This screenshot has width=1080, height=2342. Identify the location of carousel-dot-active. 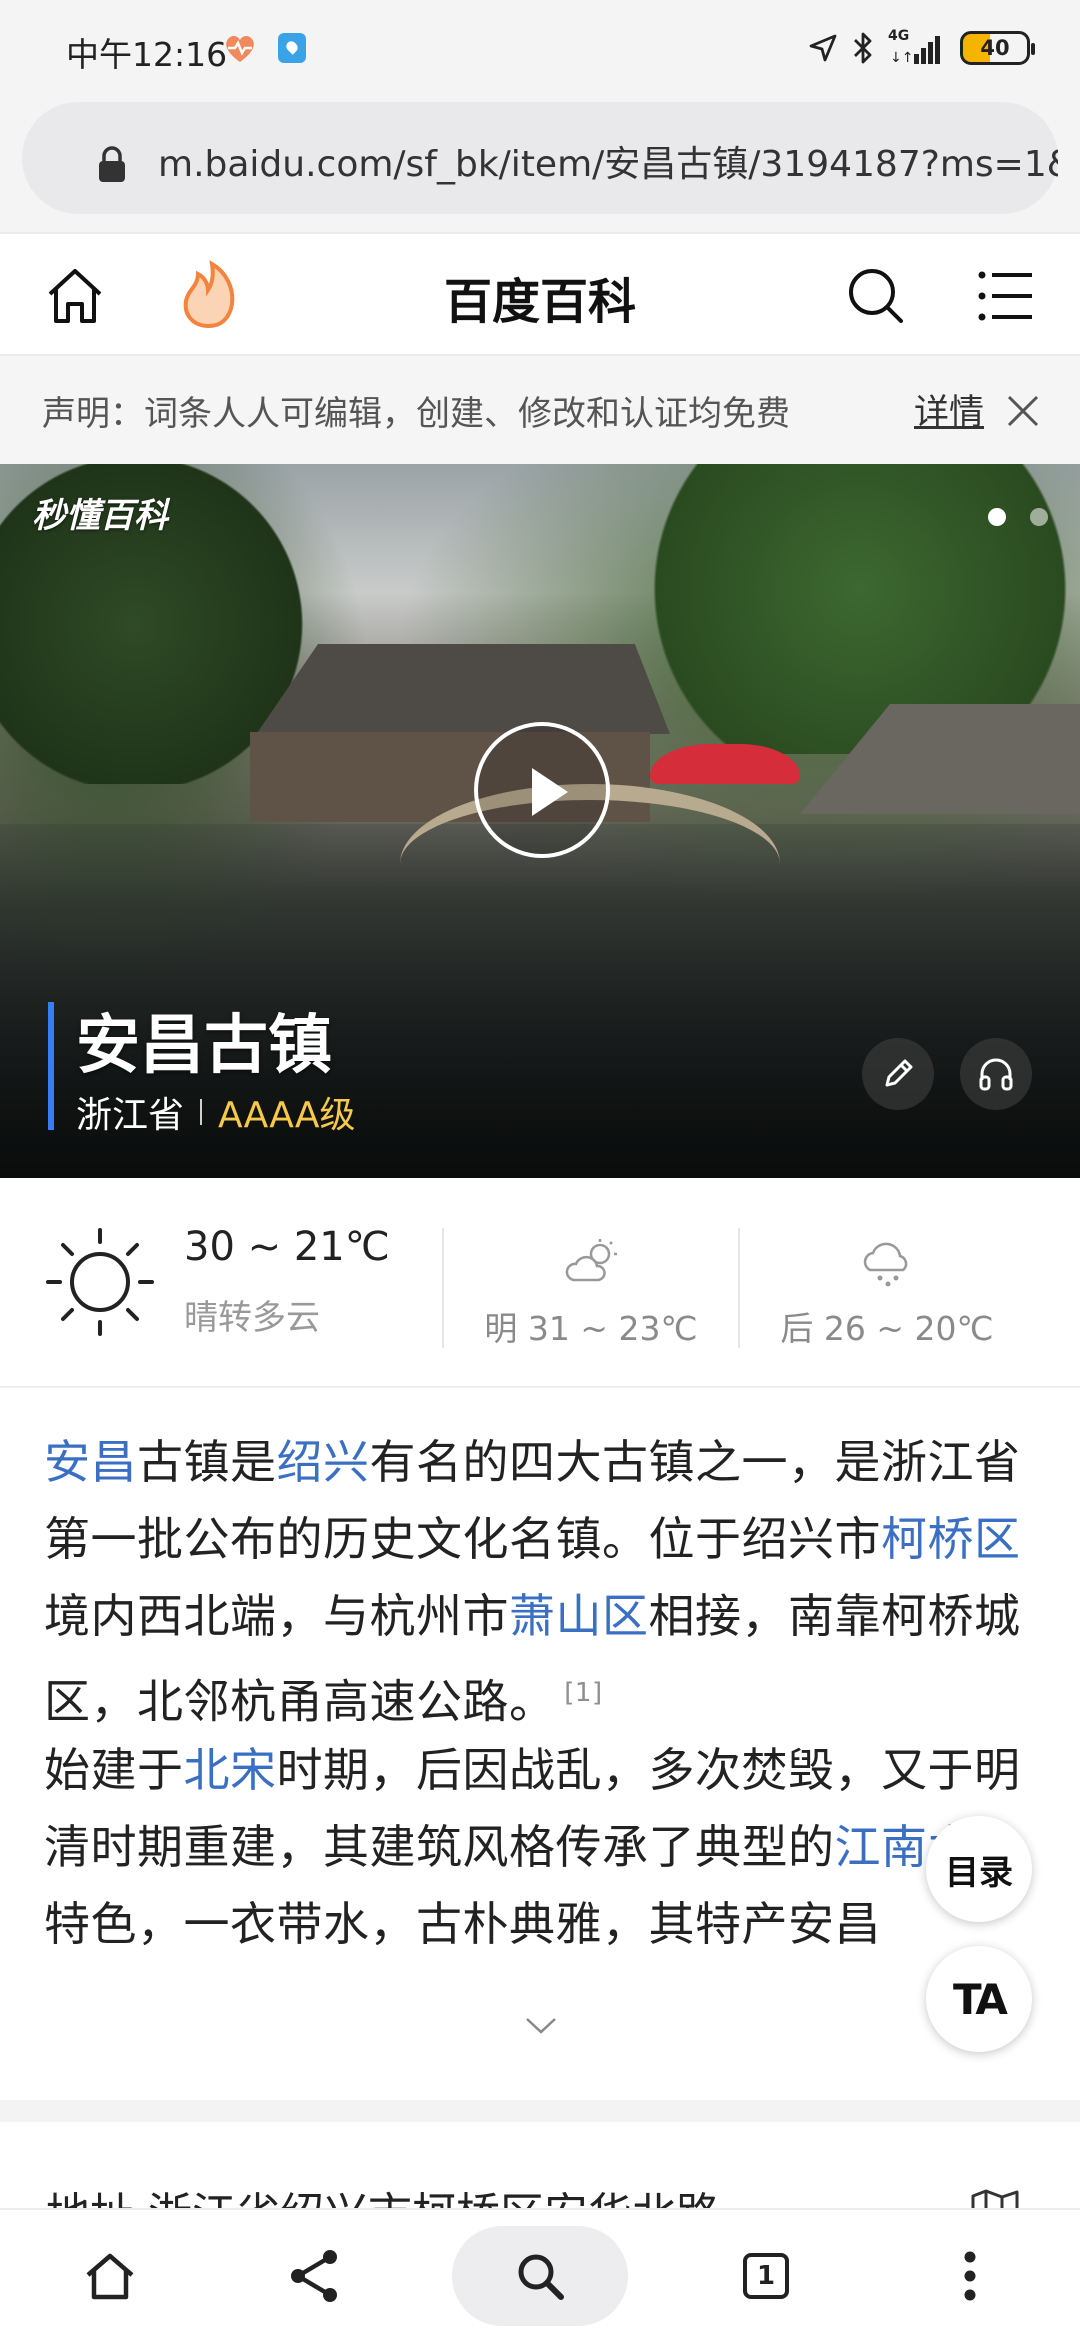
(997, 517).